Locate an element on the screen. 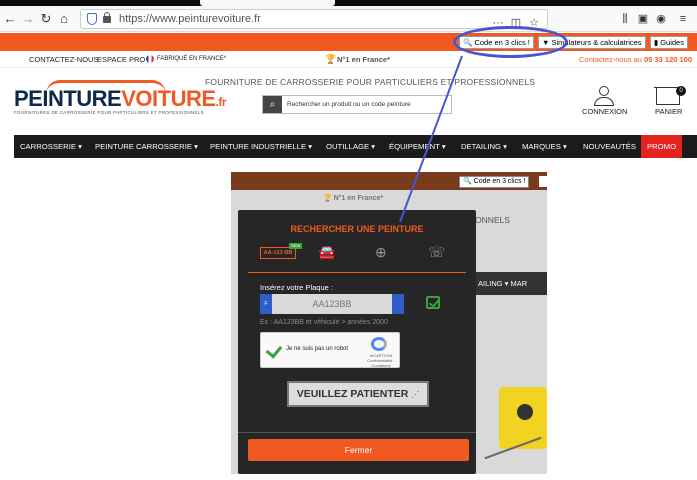  validate-checkbox is located at coordinates (433, 302).